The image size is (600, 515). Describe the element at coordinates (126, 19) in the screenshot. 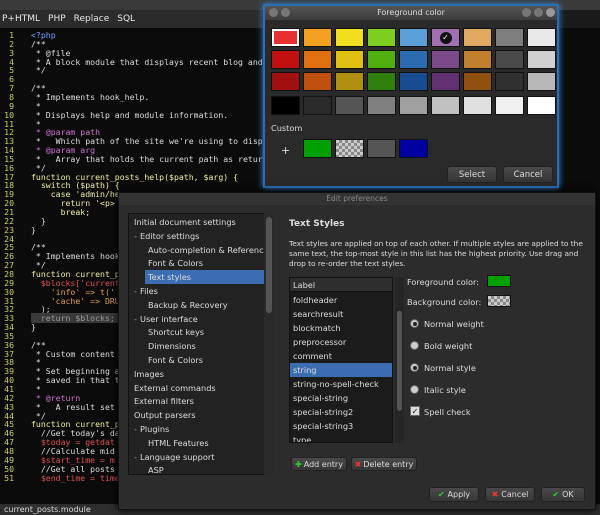

I see `menu-item: SQL` at that location.